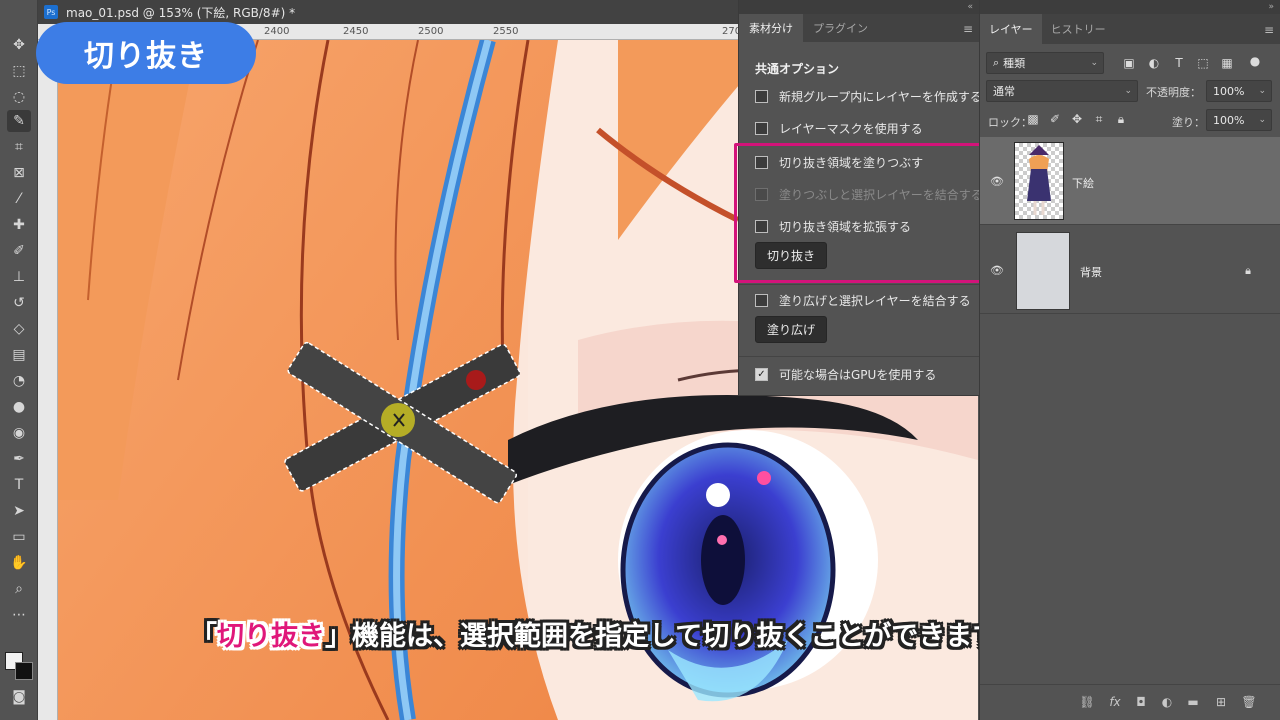 This screenshot has width=1280, height=720. Describe the element at coordinates (996, 62) in the screenshot. I see `search-icon: ⌕` at that location.